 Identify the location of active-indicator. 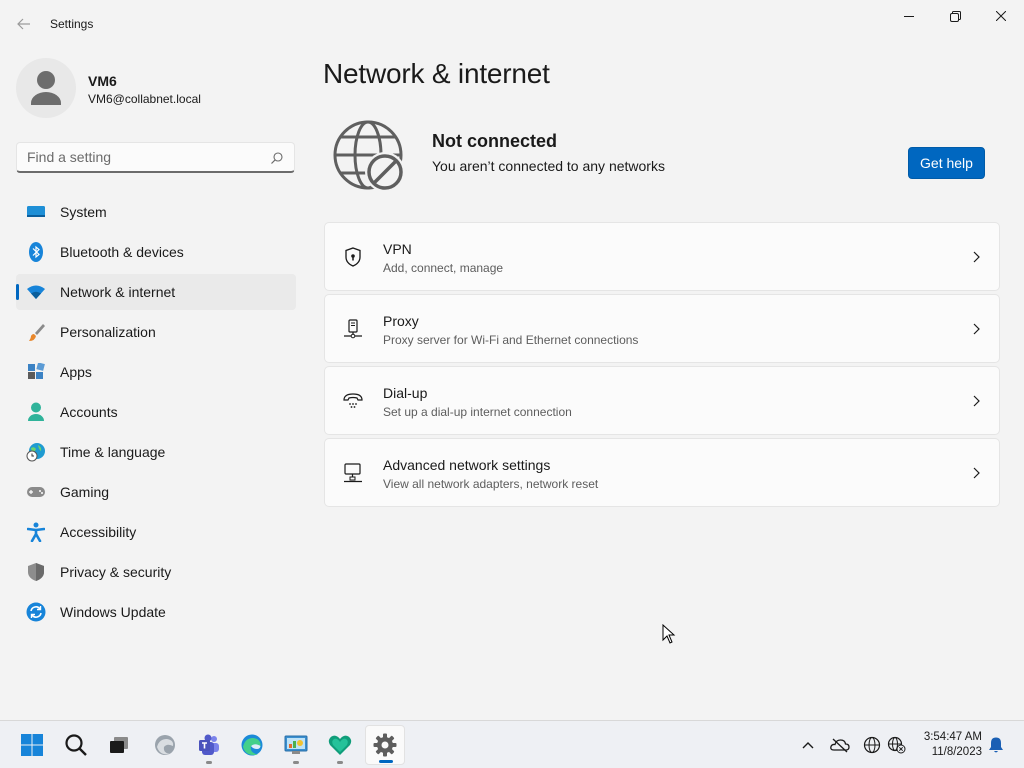
(386, 761).